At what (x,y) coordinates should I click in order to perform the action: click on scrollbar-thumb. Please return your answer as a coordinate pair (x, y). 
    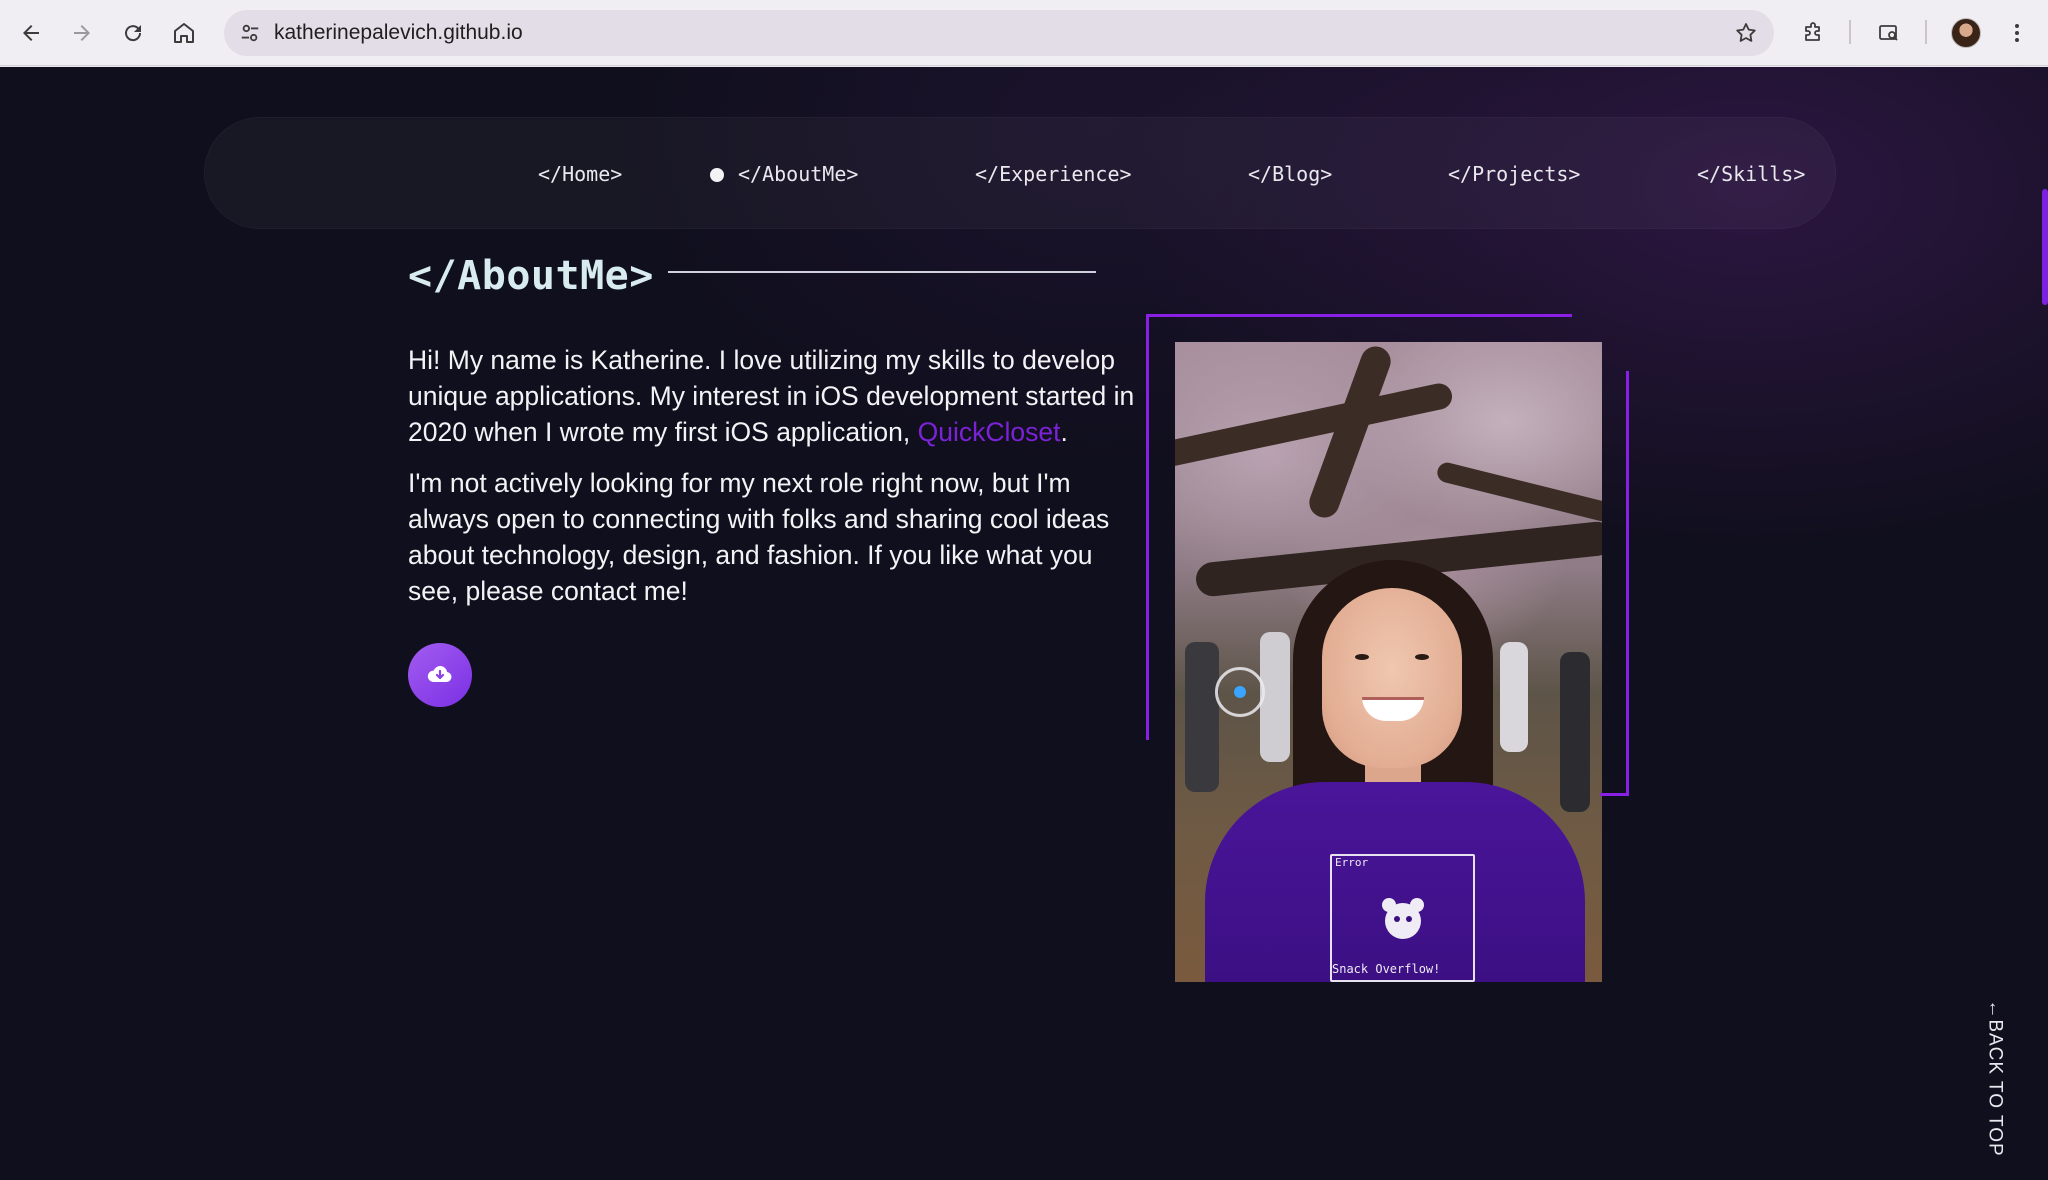
    Looking at the image, I should click on (2045, 247).